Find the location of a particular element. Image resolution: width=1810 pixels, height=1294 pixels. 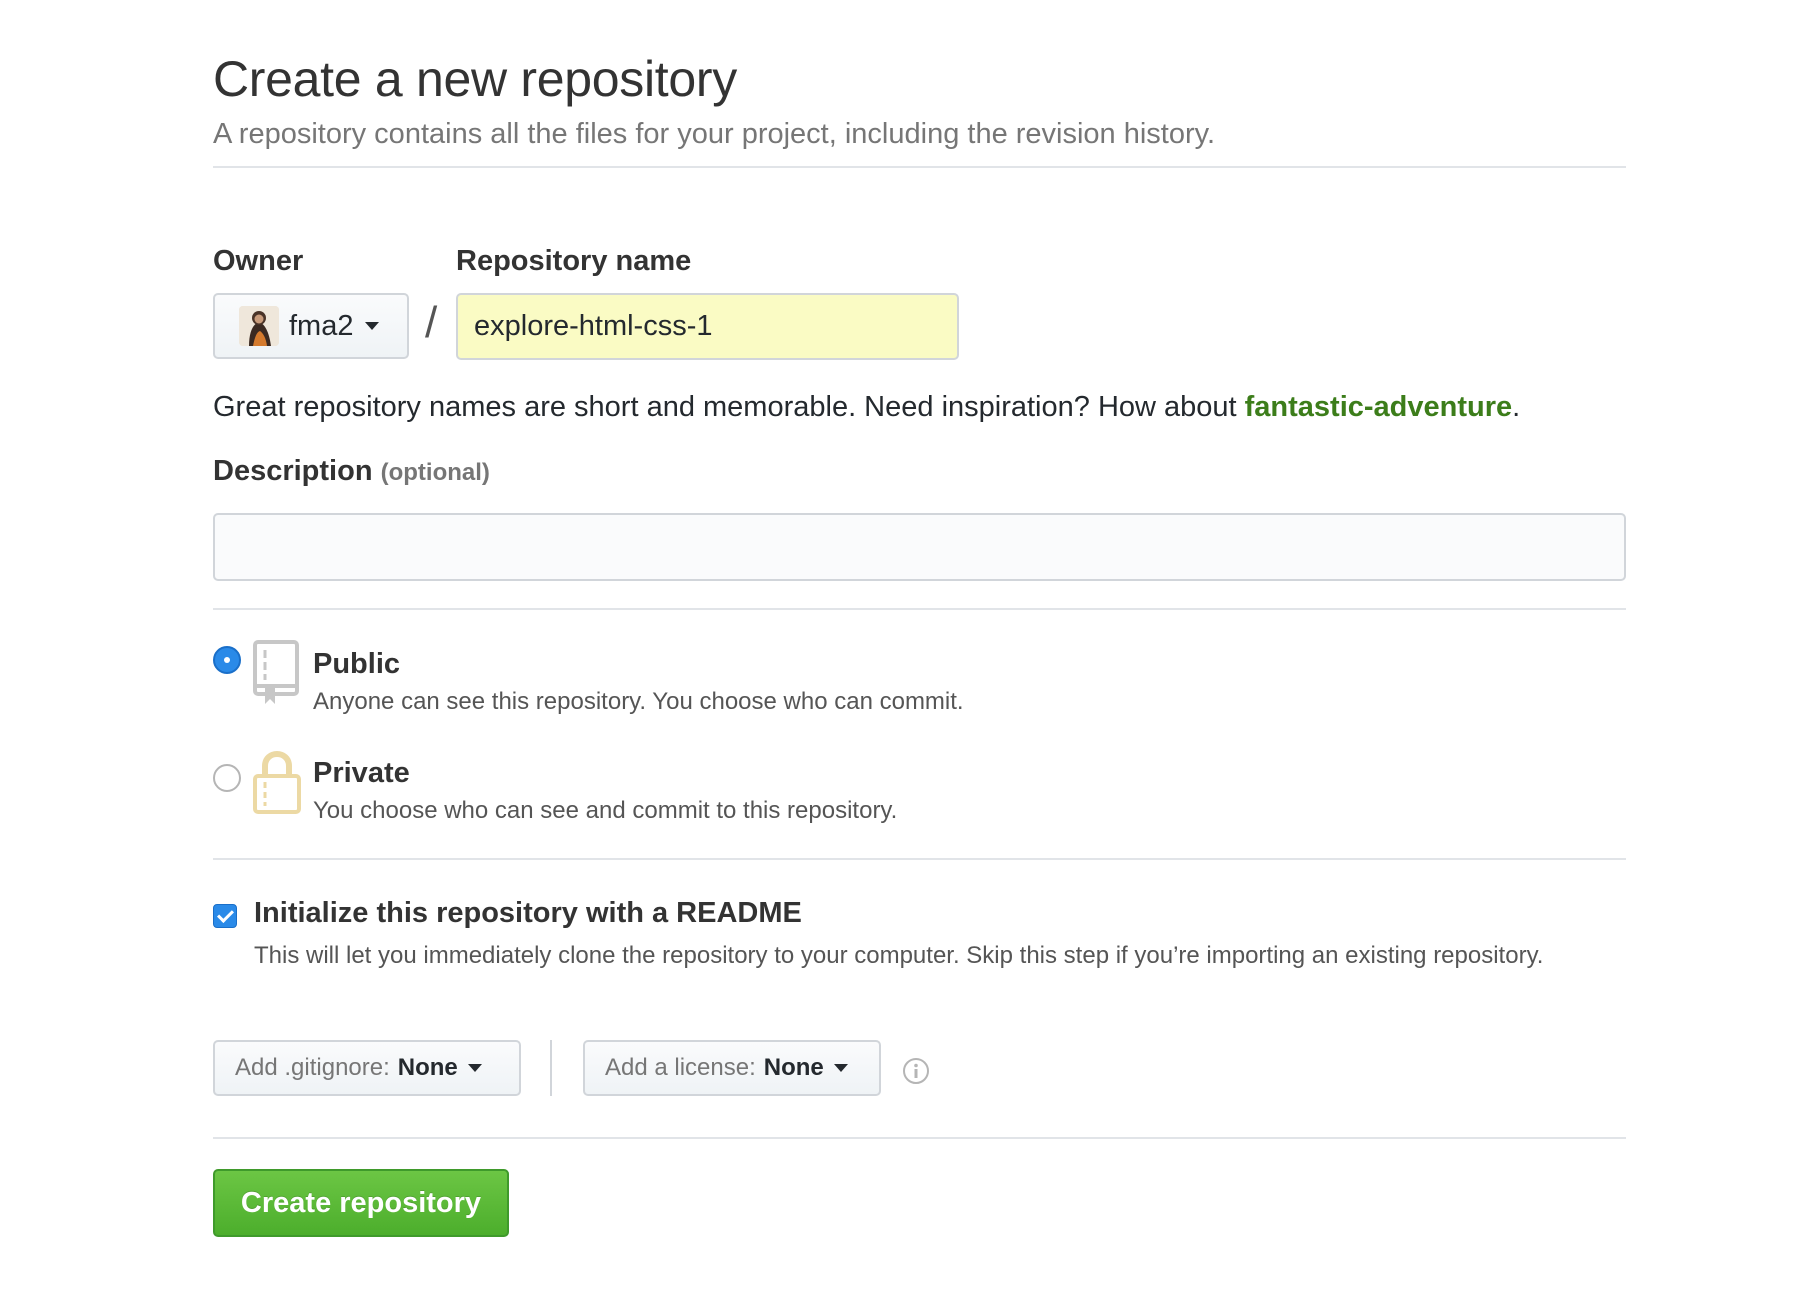

private-radio is located at coordinates (227, 778).